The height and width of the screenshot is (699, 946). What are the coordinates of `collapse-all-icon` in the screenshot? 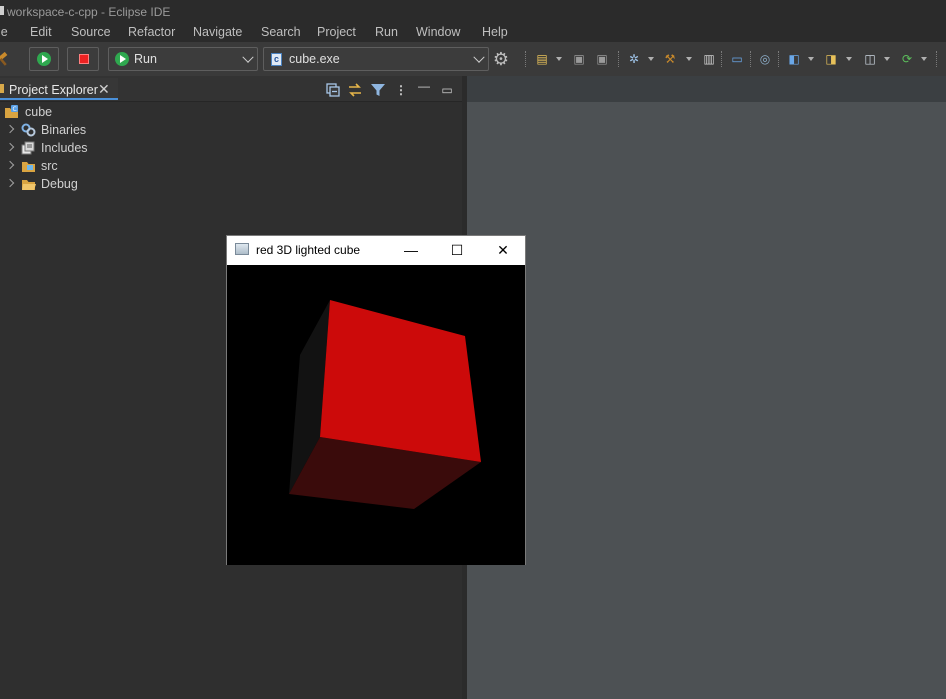 It's located at (333, 90).